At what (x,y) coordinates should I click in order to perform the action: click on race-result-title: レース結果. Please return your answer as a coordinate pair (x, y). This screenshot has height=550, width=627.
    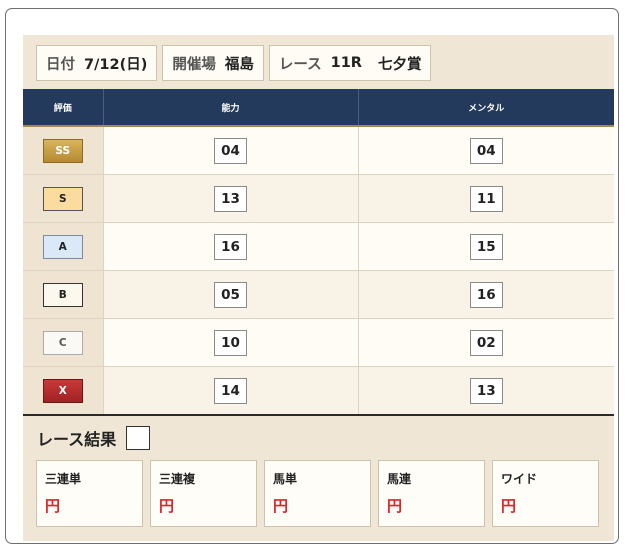
    Looking at the image, I should click on (77, 439).